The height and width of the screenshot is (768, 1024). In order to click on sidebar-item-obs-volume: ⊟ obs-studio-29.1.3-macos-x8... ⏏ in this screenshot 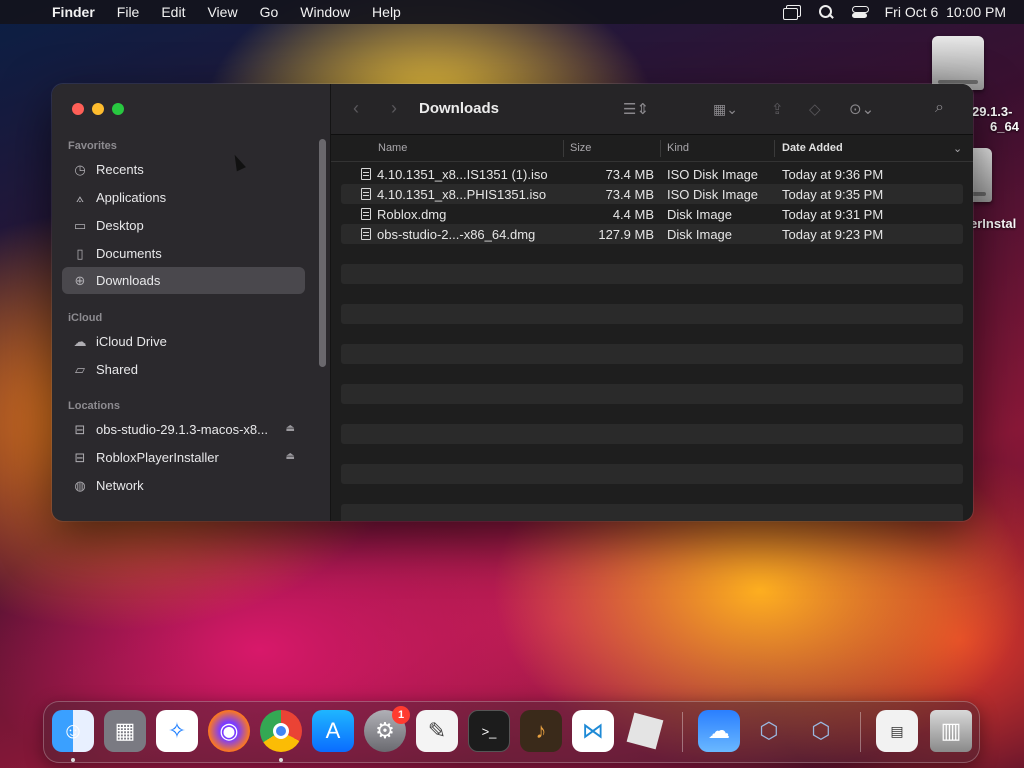, I will do `click(183, 429)`.